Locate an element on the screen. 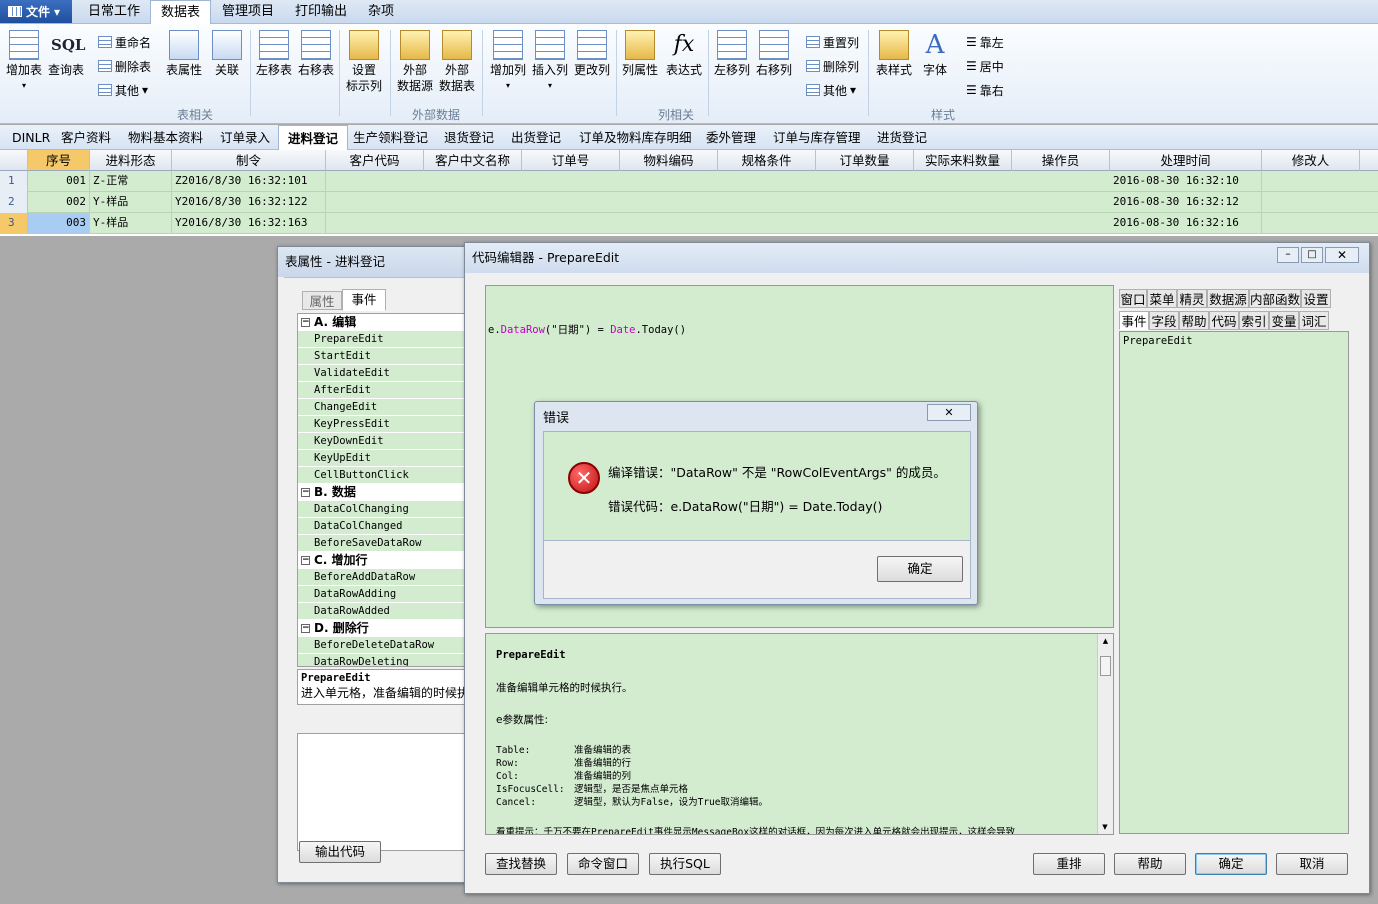 The height and width of the screenshot is (904, 1378). maximize-icon: □ is located at coordinates (1312, 255).